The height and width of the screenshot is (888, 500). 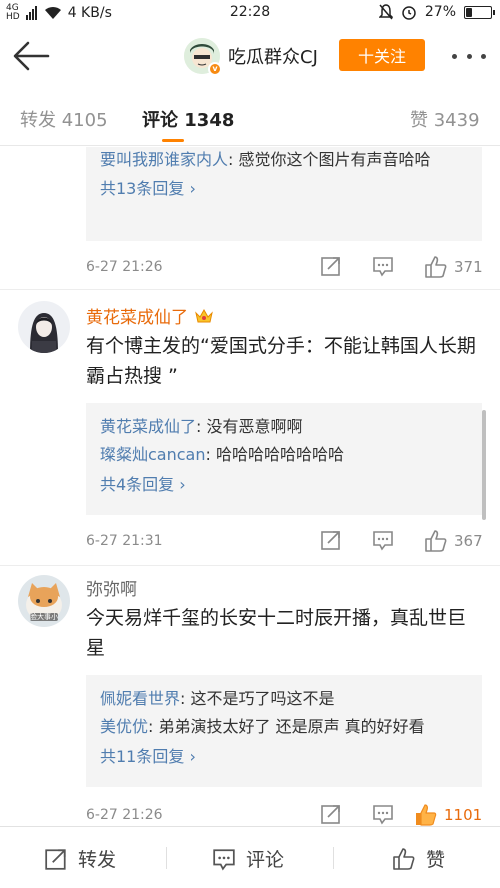 I want to click on comment-button: 评论, so click(x=248, y=858).